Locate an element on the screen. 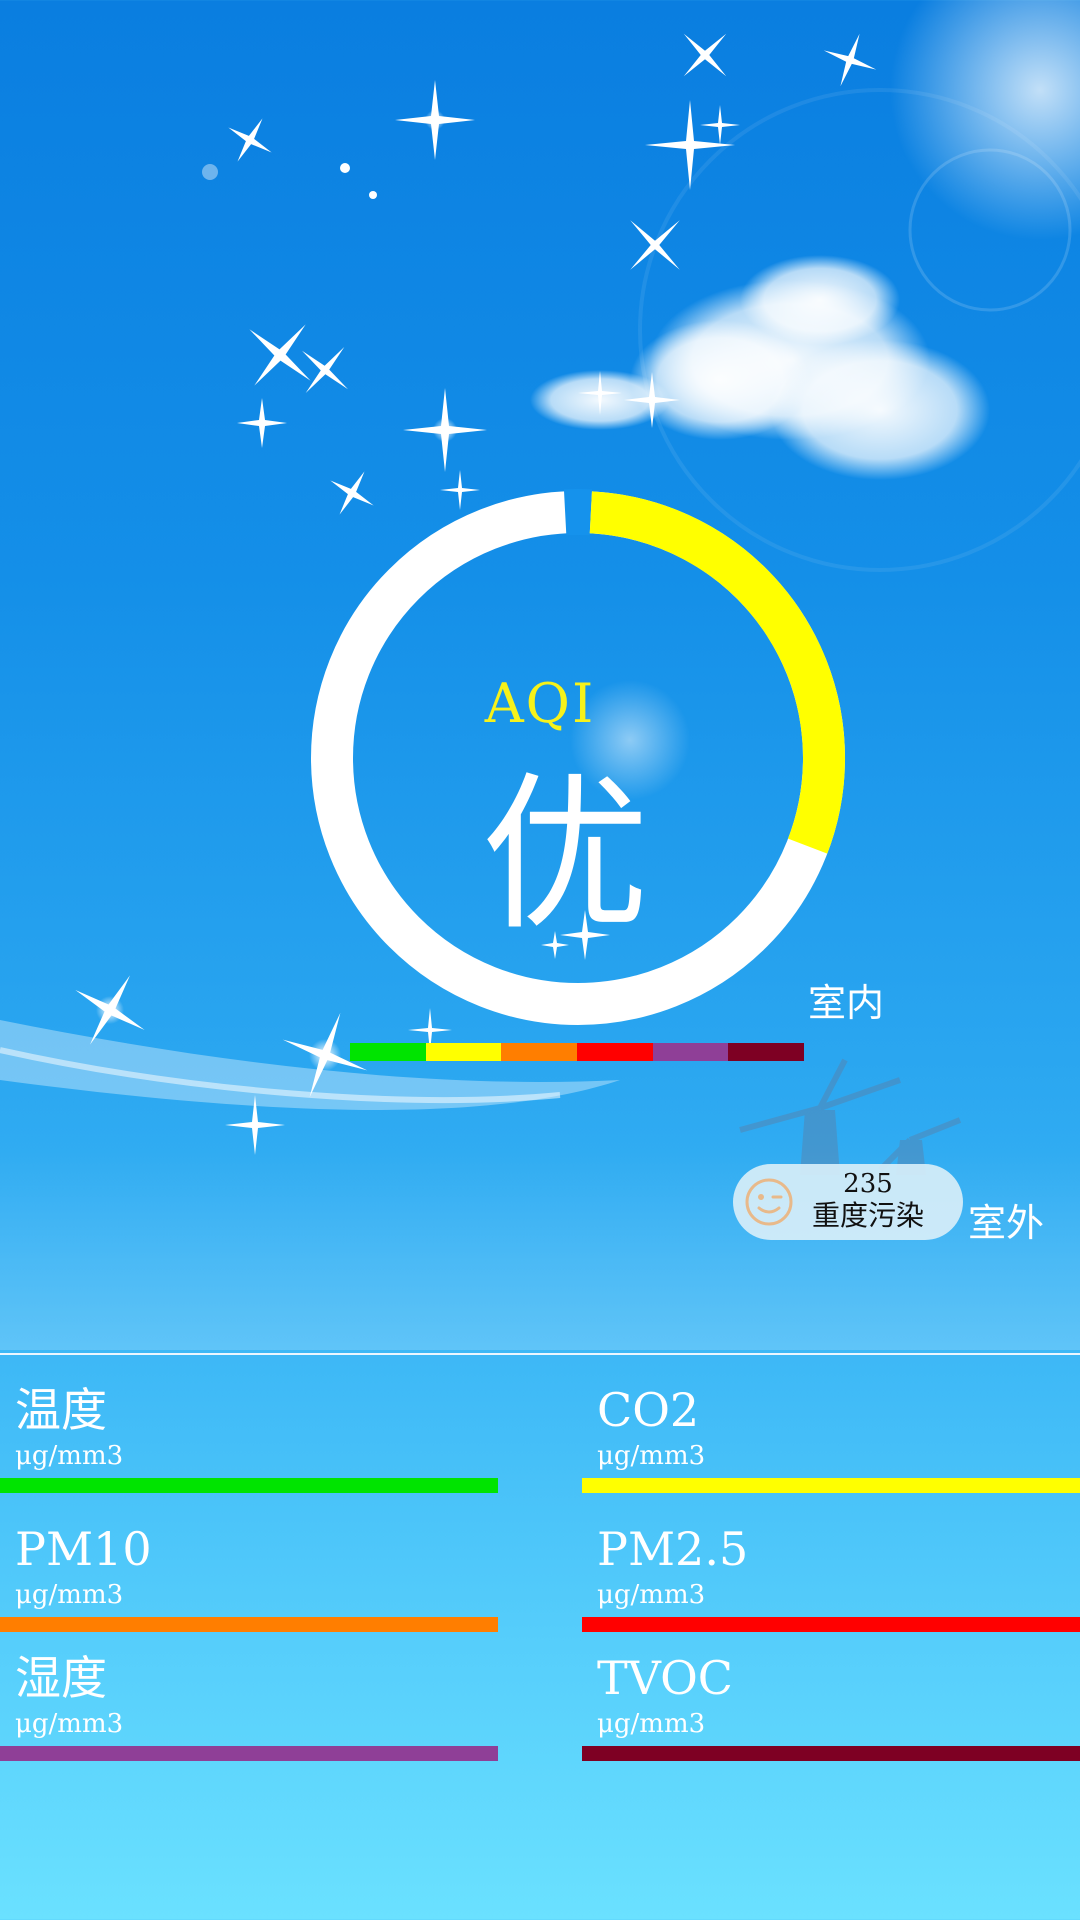 The height and width of the screenshot is (1920, 1080). metric-name: TVOC is located at coordinates (665, 1678).